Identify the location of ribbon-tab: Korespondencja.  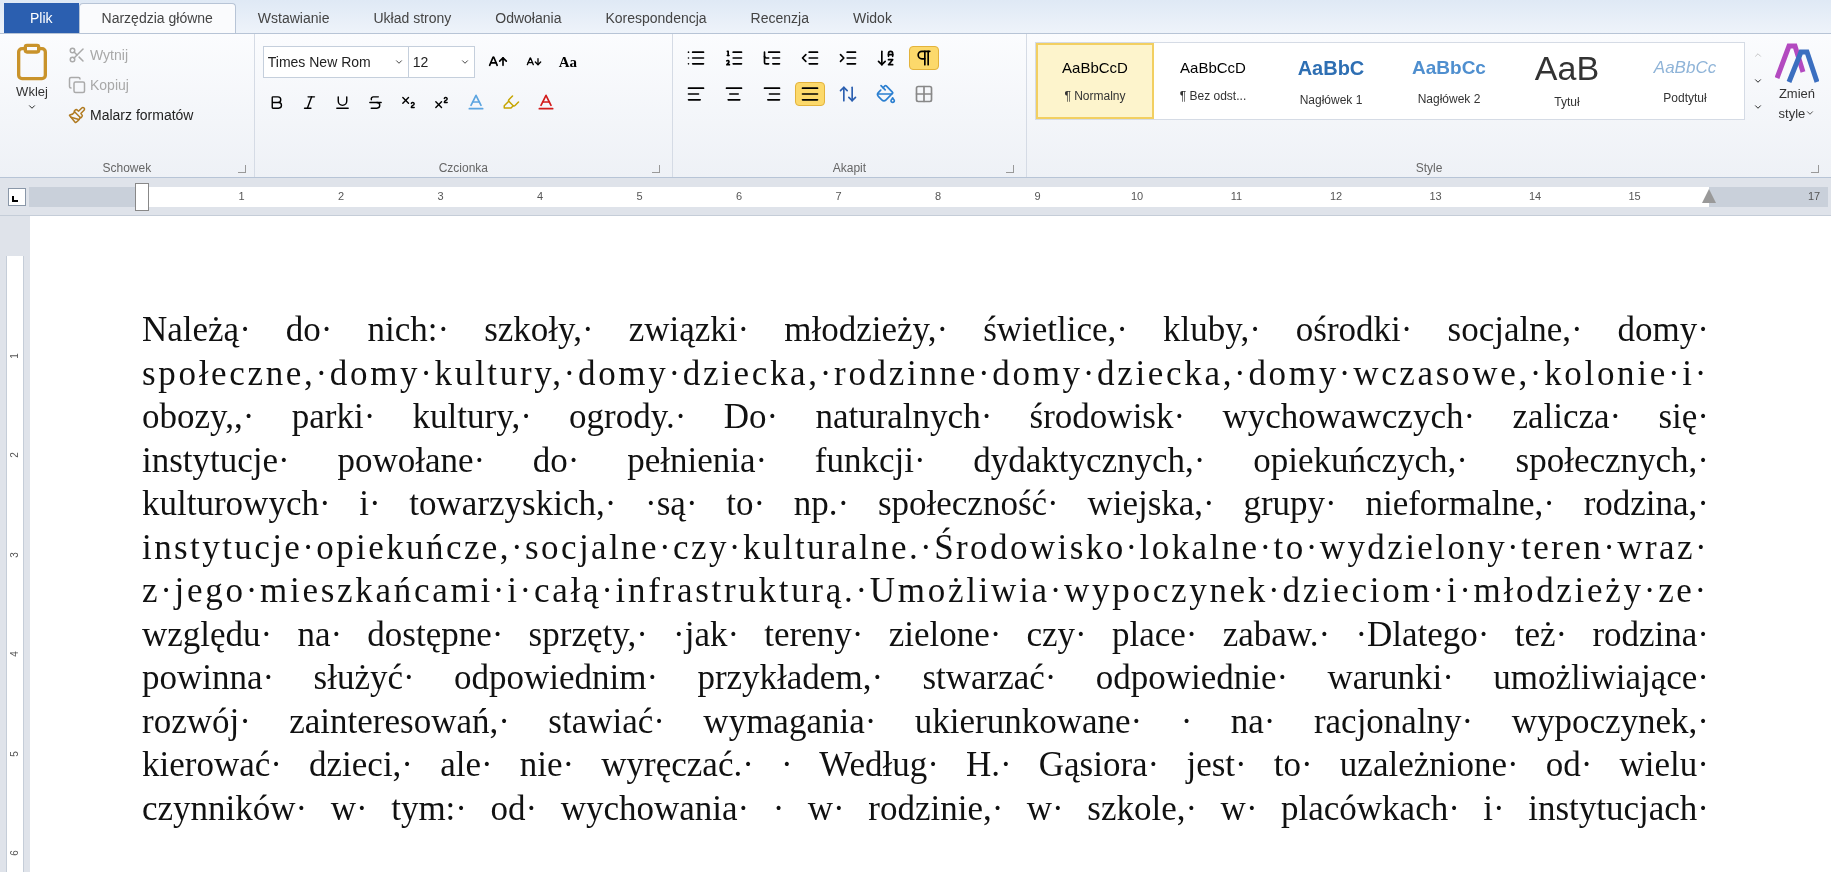
(656, 18).